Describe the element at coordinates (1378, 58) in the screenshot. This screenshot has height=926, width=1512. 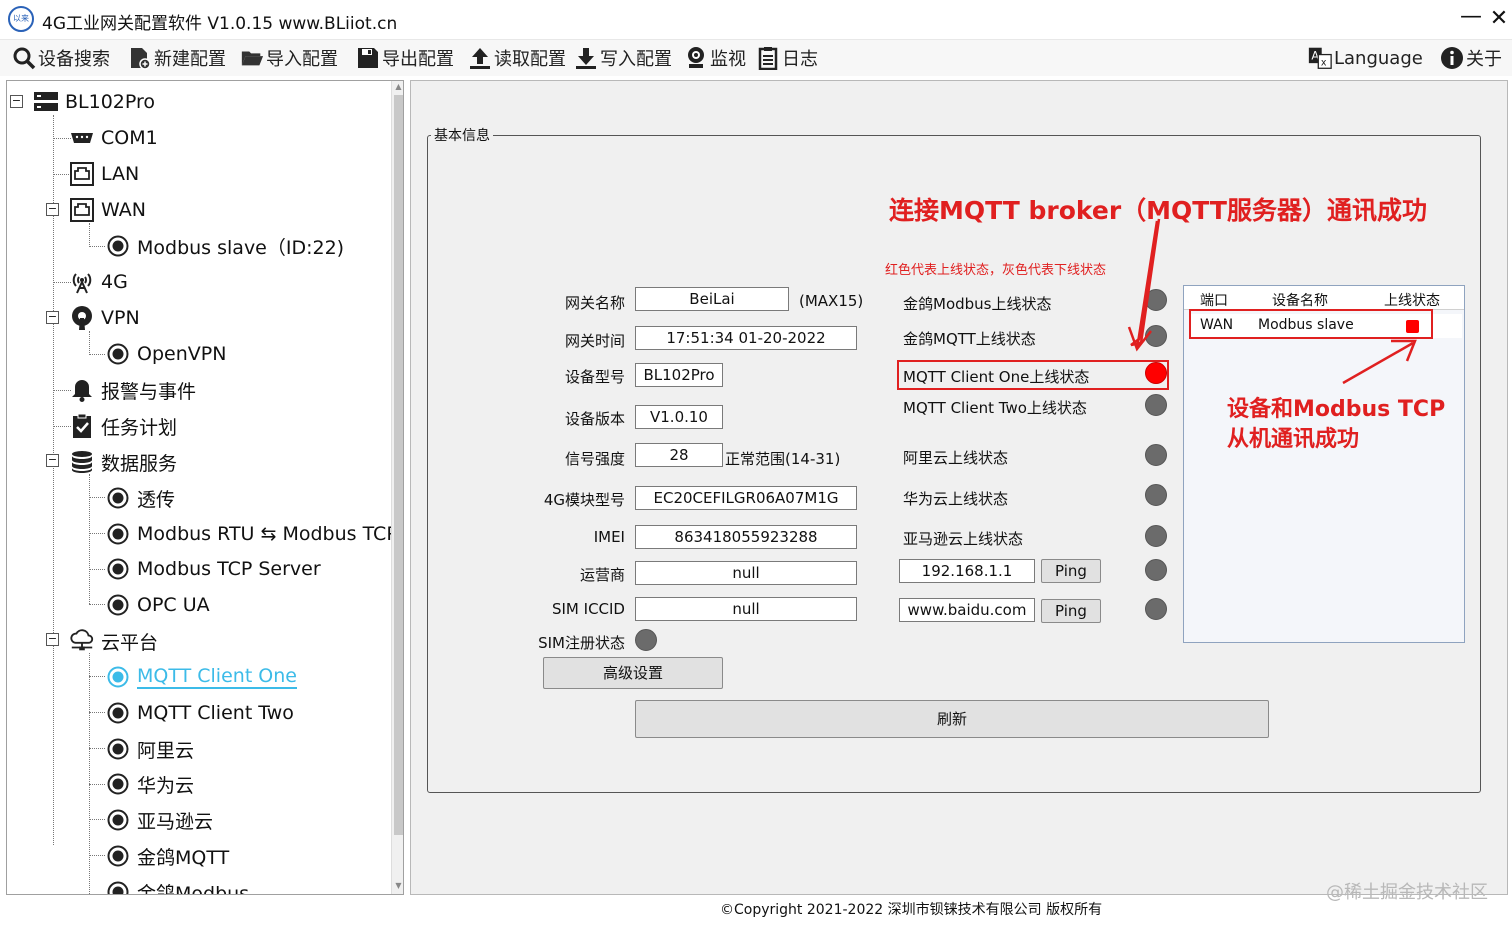
I see `language-label: Language` at that location.